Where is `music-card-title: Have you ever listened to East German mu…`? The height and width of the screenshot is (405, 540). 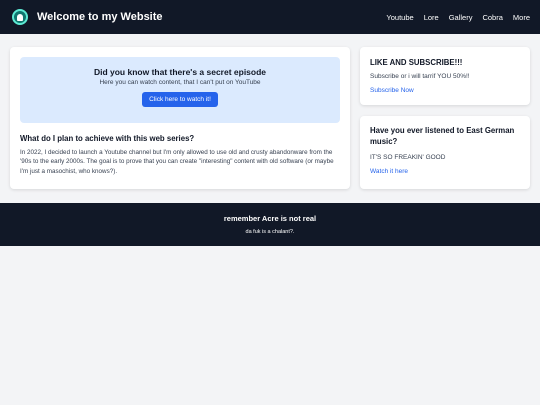 music-card-title: Have you ever listened to East German mu… is located at coordinates (442, 136).